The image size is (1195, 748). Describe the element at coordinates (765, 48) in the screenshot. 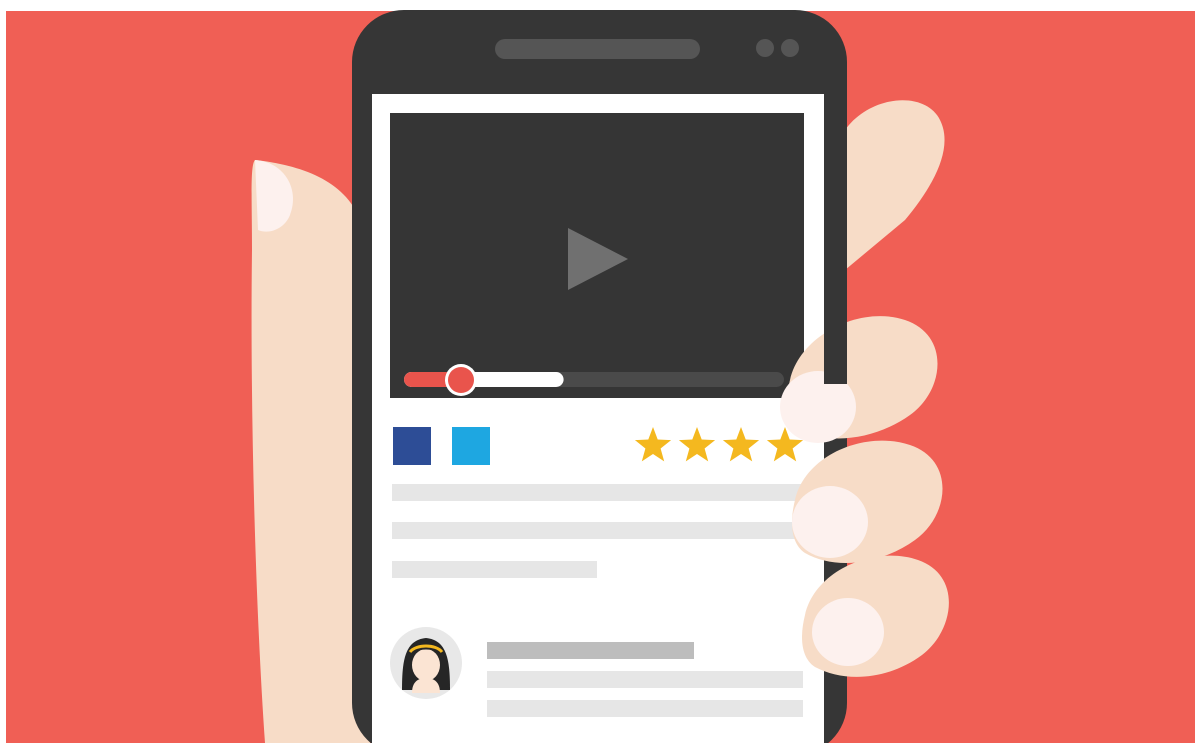

I see `phone-sensor` at that location.